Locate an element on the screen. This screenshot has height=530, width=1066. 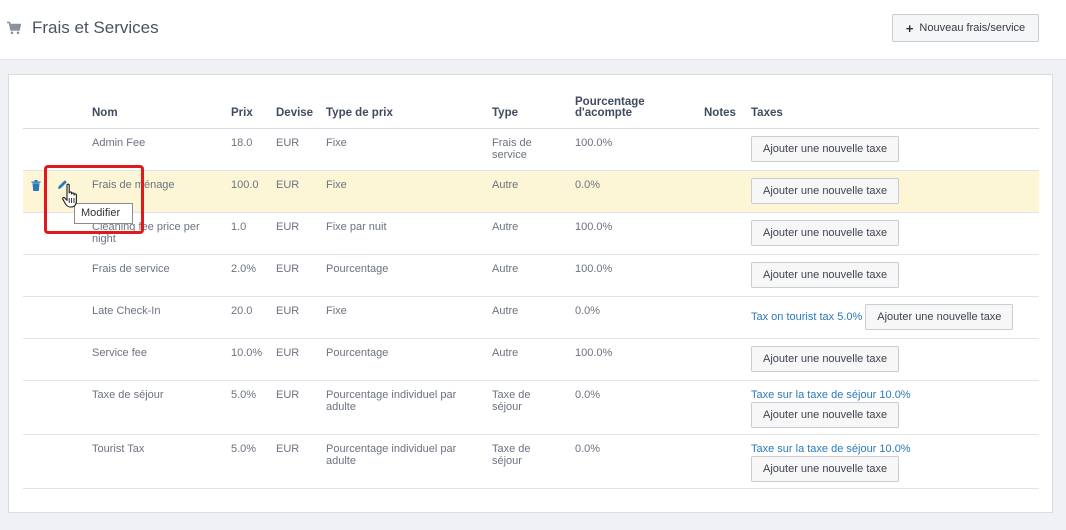
fee-price: 1.0 is located at coordinates (239, 227).